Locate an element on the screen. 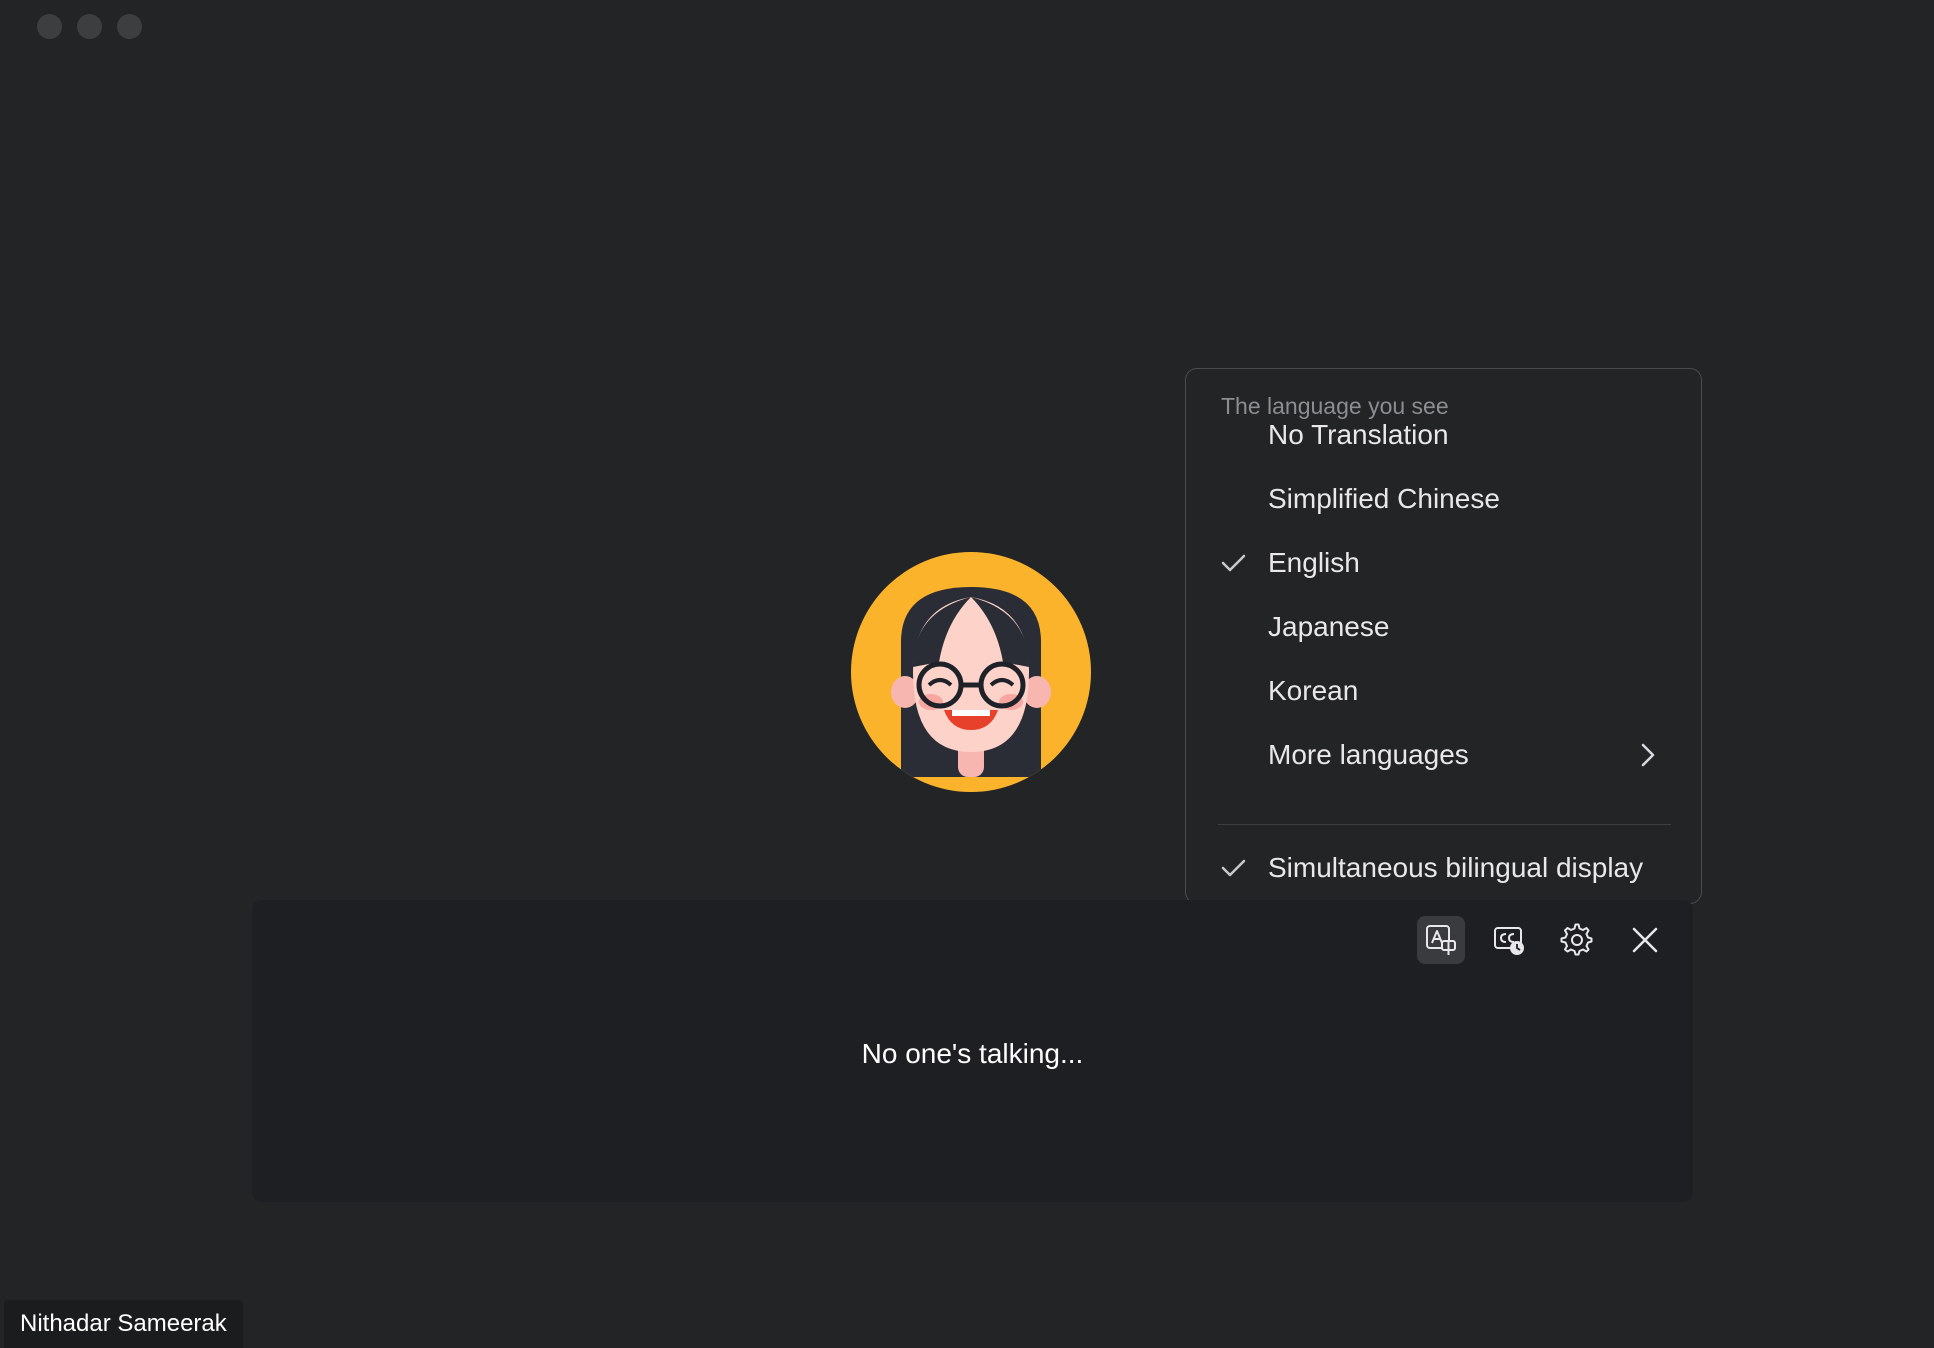 The height and width of the screenshot is (1348, 1934). translate-icon is located at coordinates (1441, 940).